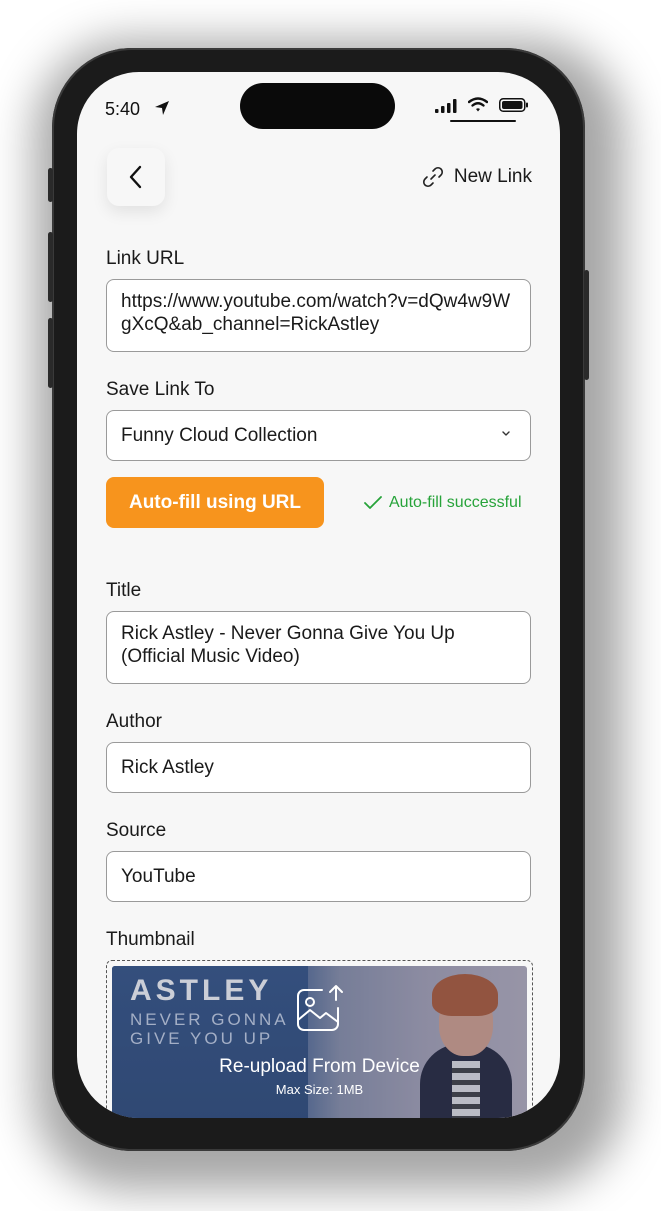  What do you see at coordinates (162, 108) in the screenshot?
I see `location-arrow-icon` at bounding box center [162, 108].